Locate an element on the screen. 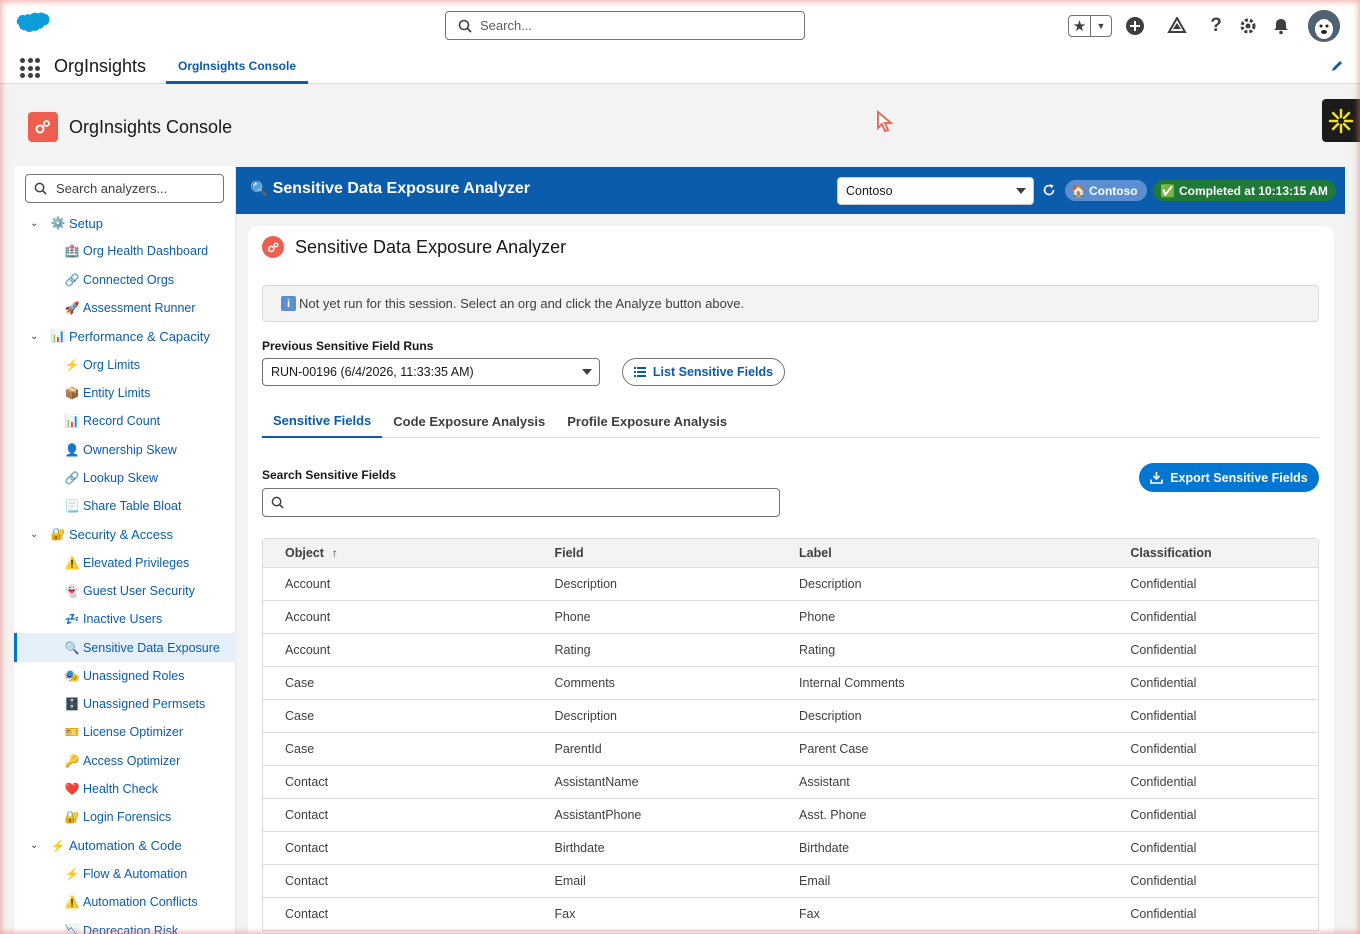 This screenshot has width=1360, height=934. tree-item-sensitive-data-exposure: 🔍 Sensitive Data Exposure is located at coordinates (125, 648).